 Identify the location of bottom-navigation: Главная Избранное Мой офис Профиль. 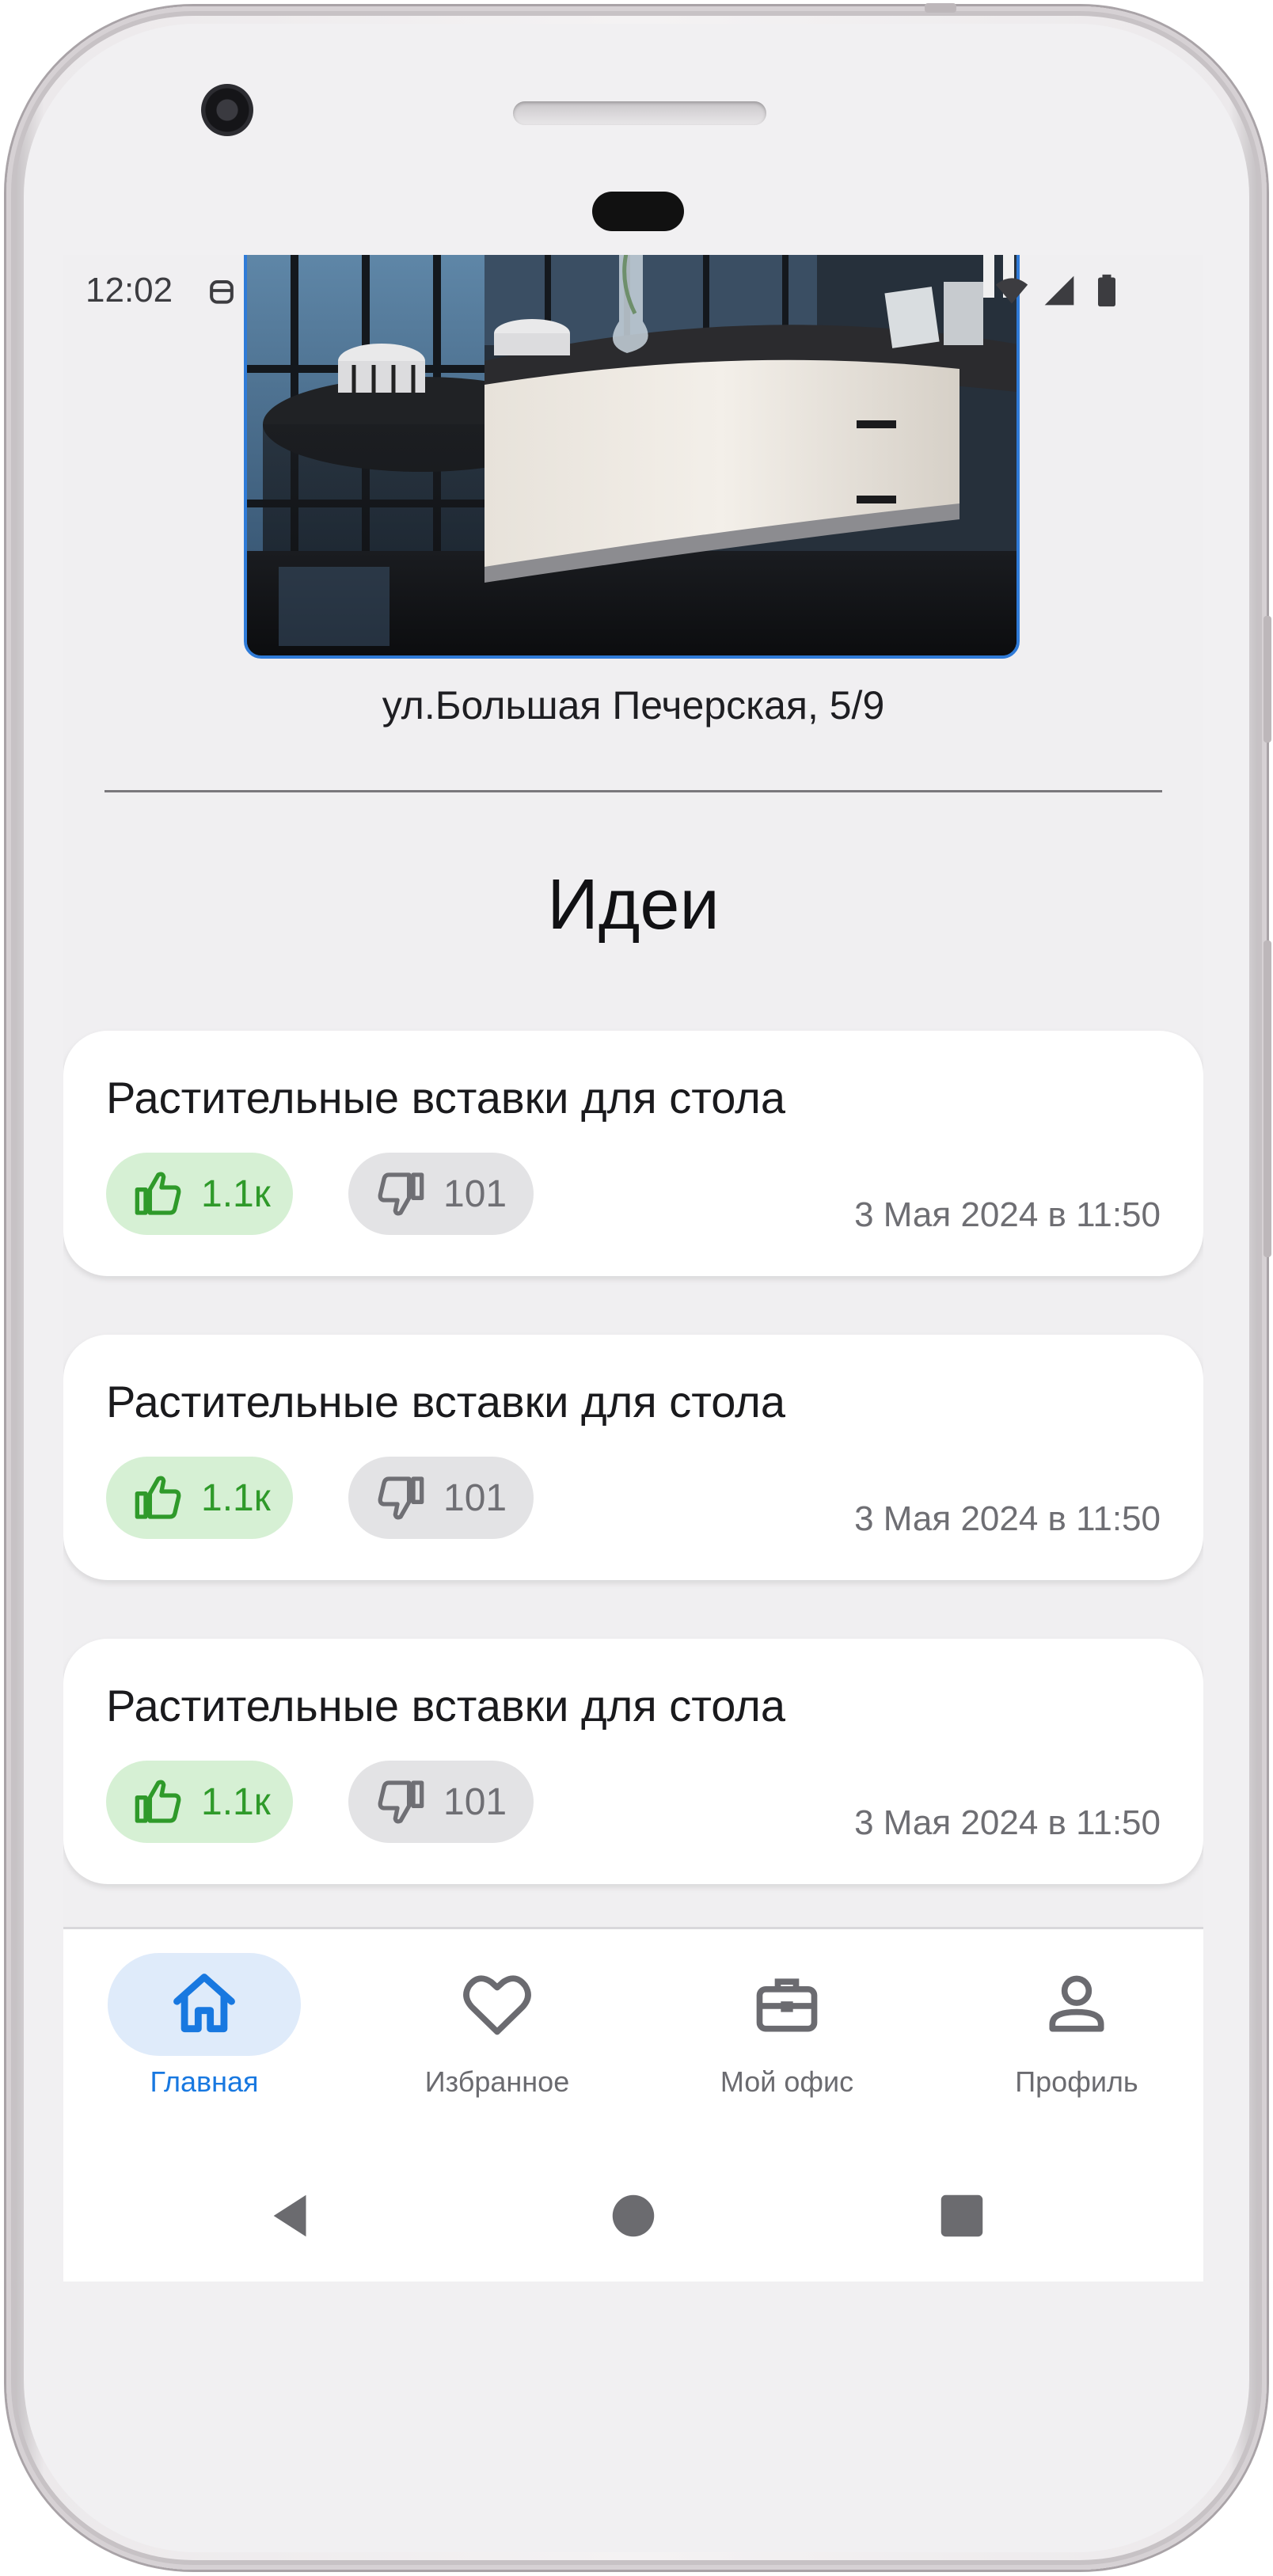
(633, 2042).